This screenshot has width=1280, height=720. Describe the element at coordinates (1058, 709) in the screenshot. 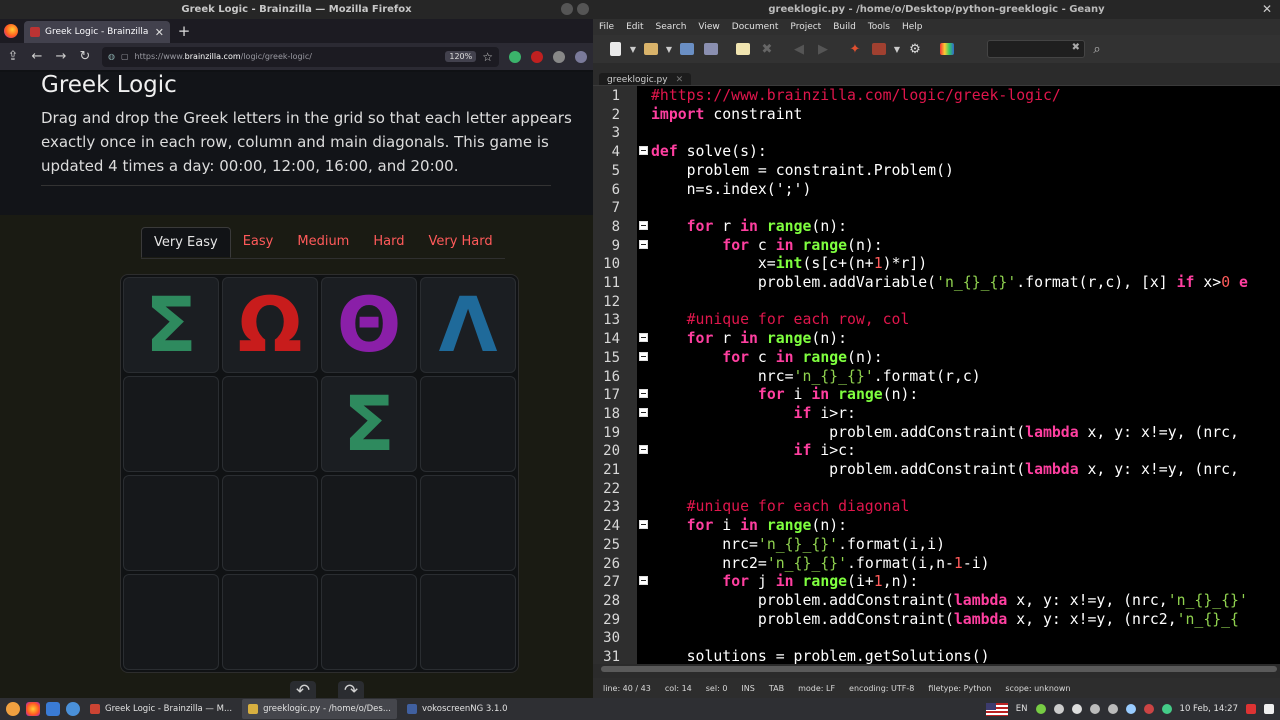

I see `notification-icon` at that location.